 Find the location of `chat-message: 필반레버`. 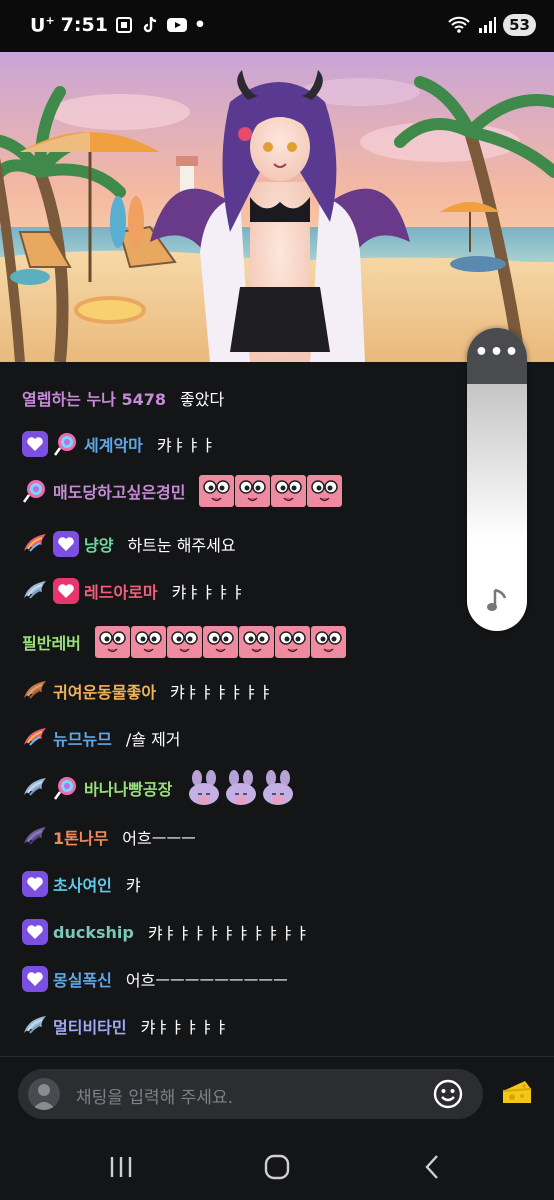

chat-message: 필반레버 is located at coordinates (184, 642).